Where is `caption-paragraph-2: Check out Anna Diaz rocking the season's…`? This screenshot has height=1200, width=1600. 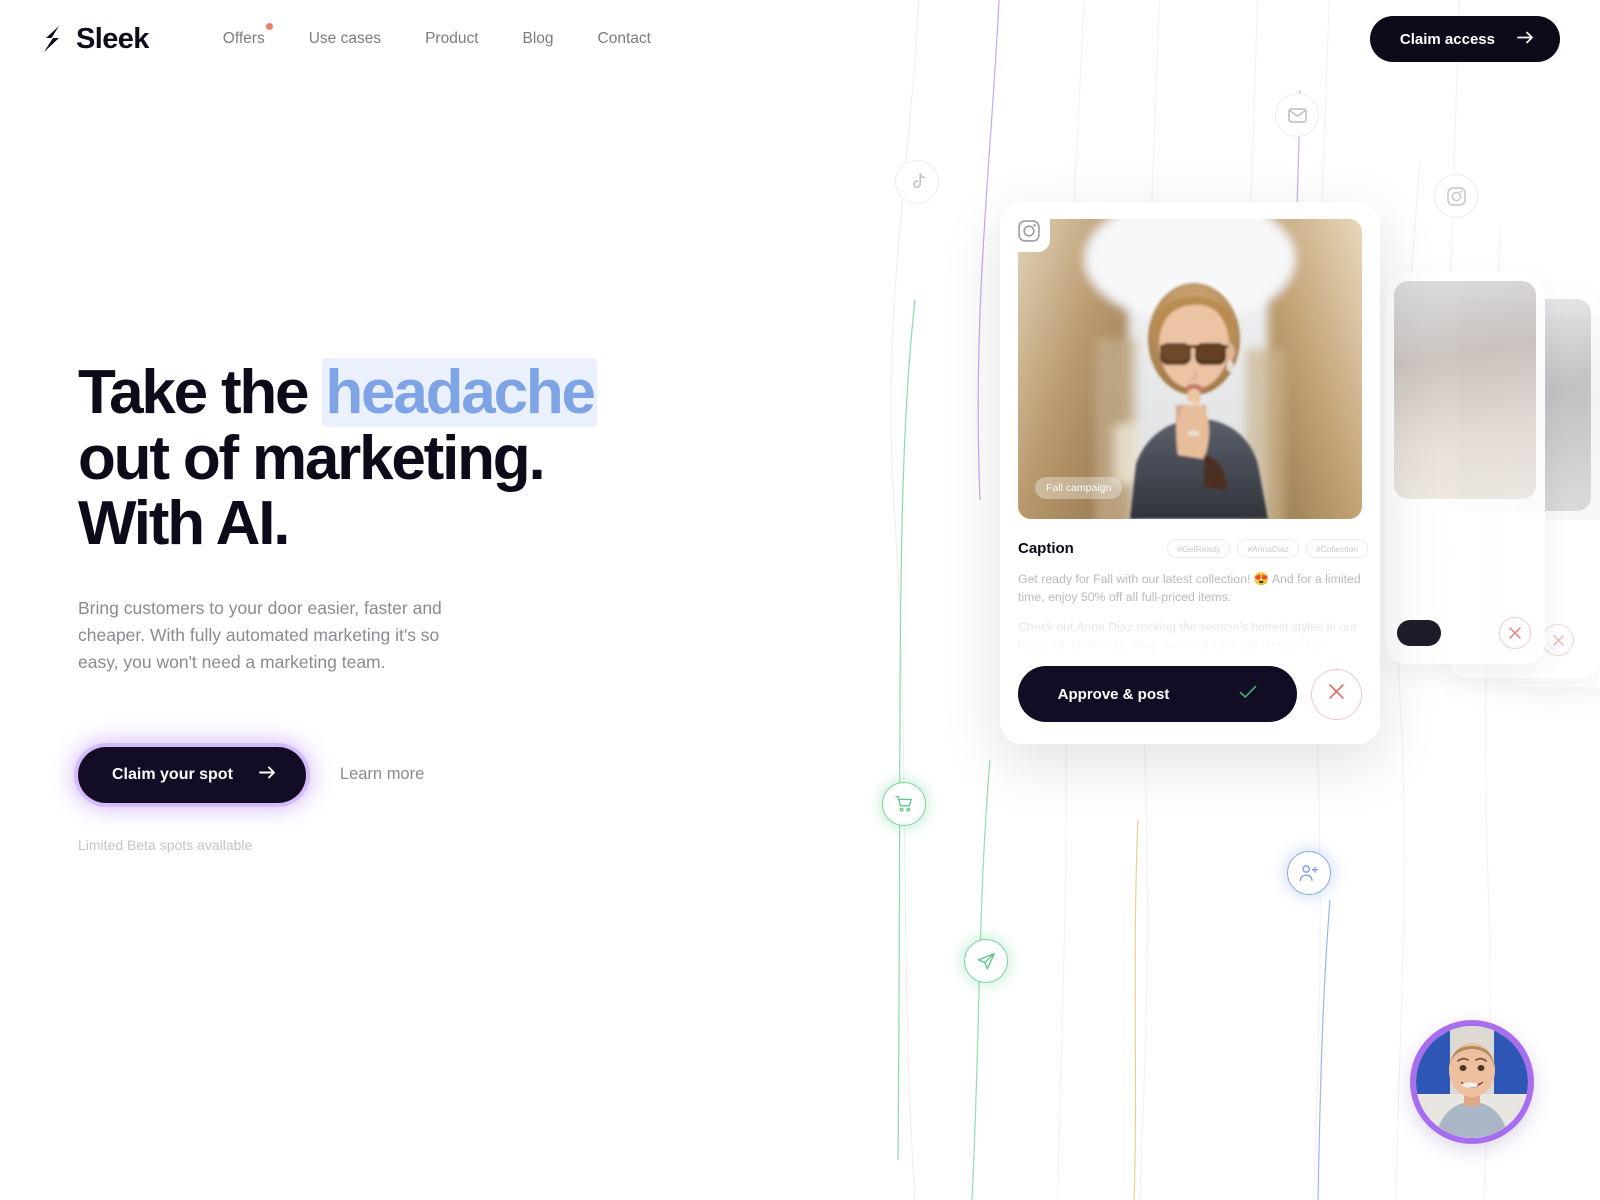
caption-paragraph-2: Check out Anna Diaz rocking the season's… is located at coordinates (1188, 636).